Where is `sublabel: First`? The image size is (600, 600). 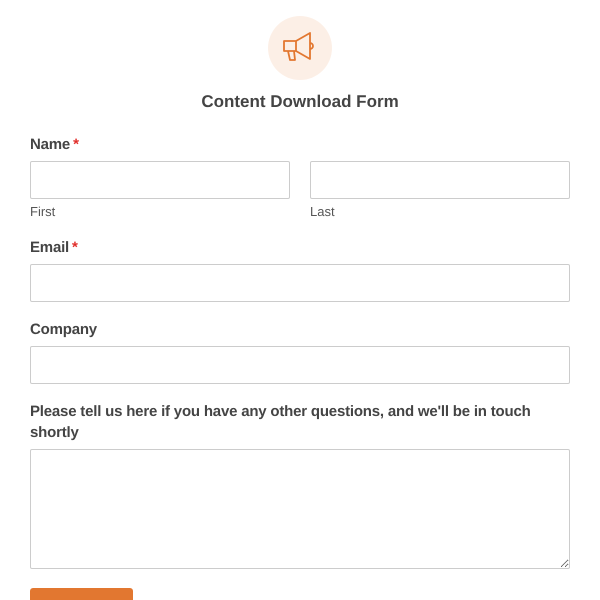
sublabel: First is located at coordinates (43, 212).